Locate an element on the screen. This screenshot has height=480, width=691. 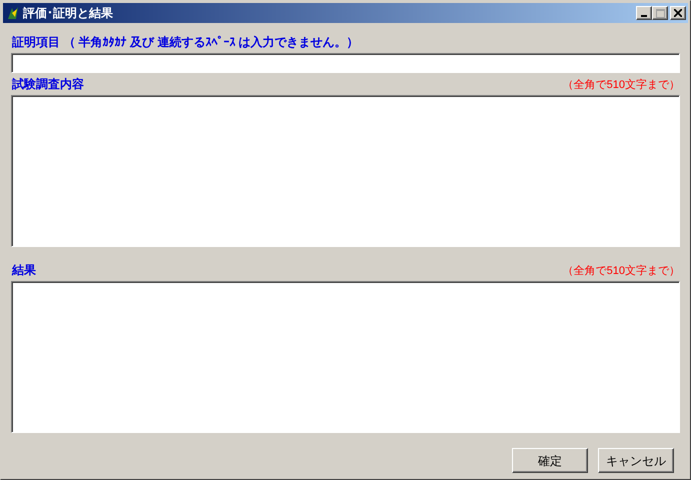
field-label: 試験調査内容 is located at coordinates (47, 84).